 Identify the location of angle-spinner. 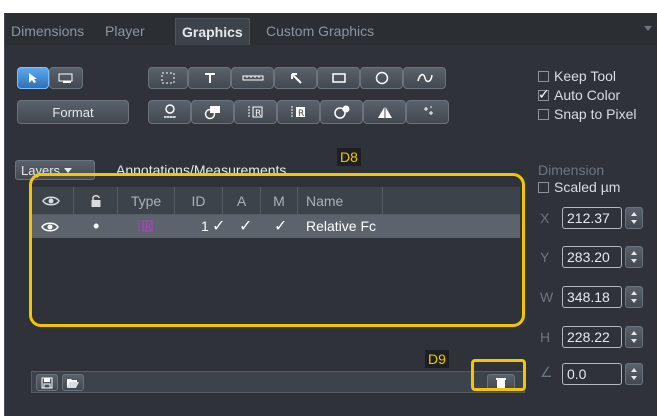
(634, 374).